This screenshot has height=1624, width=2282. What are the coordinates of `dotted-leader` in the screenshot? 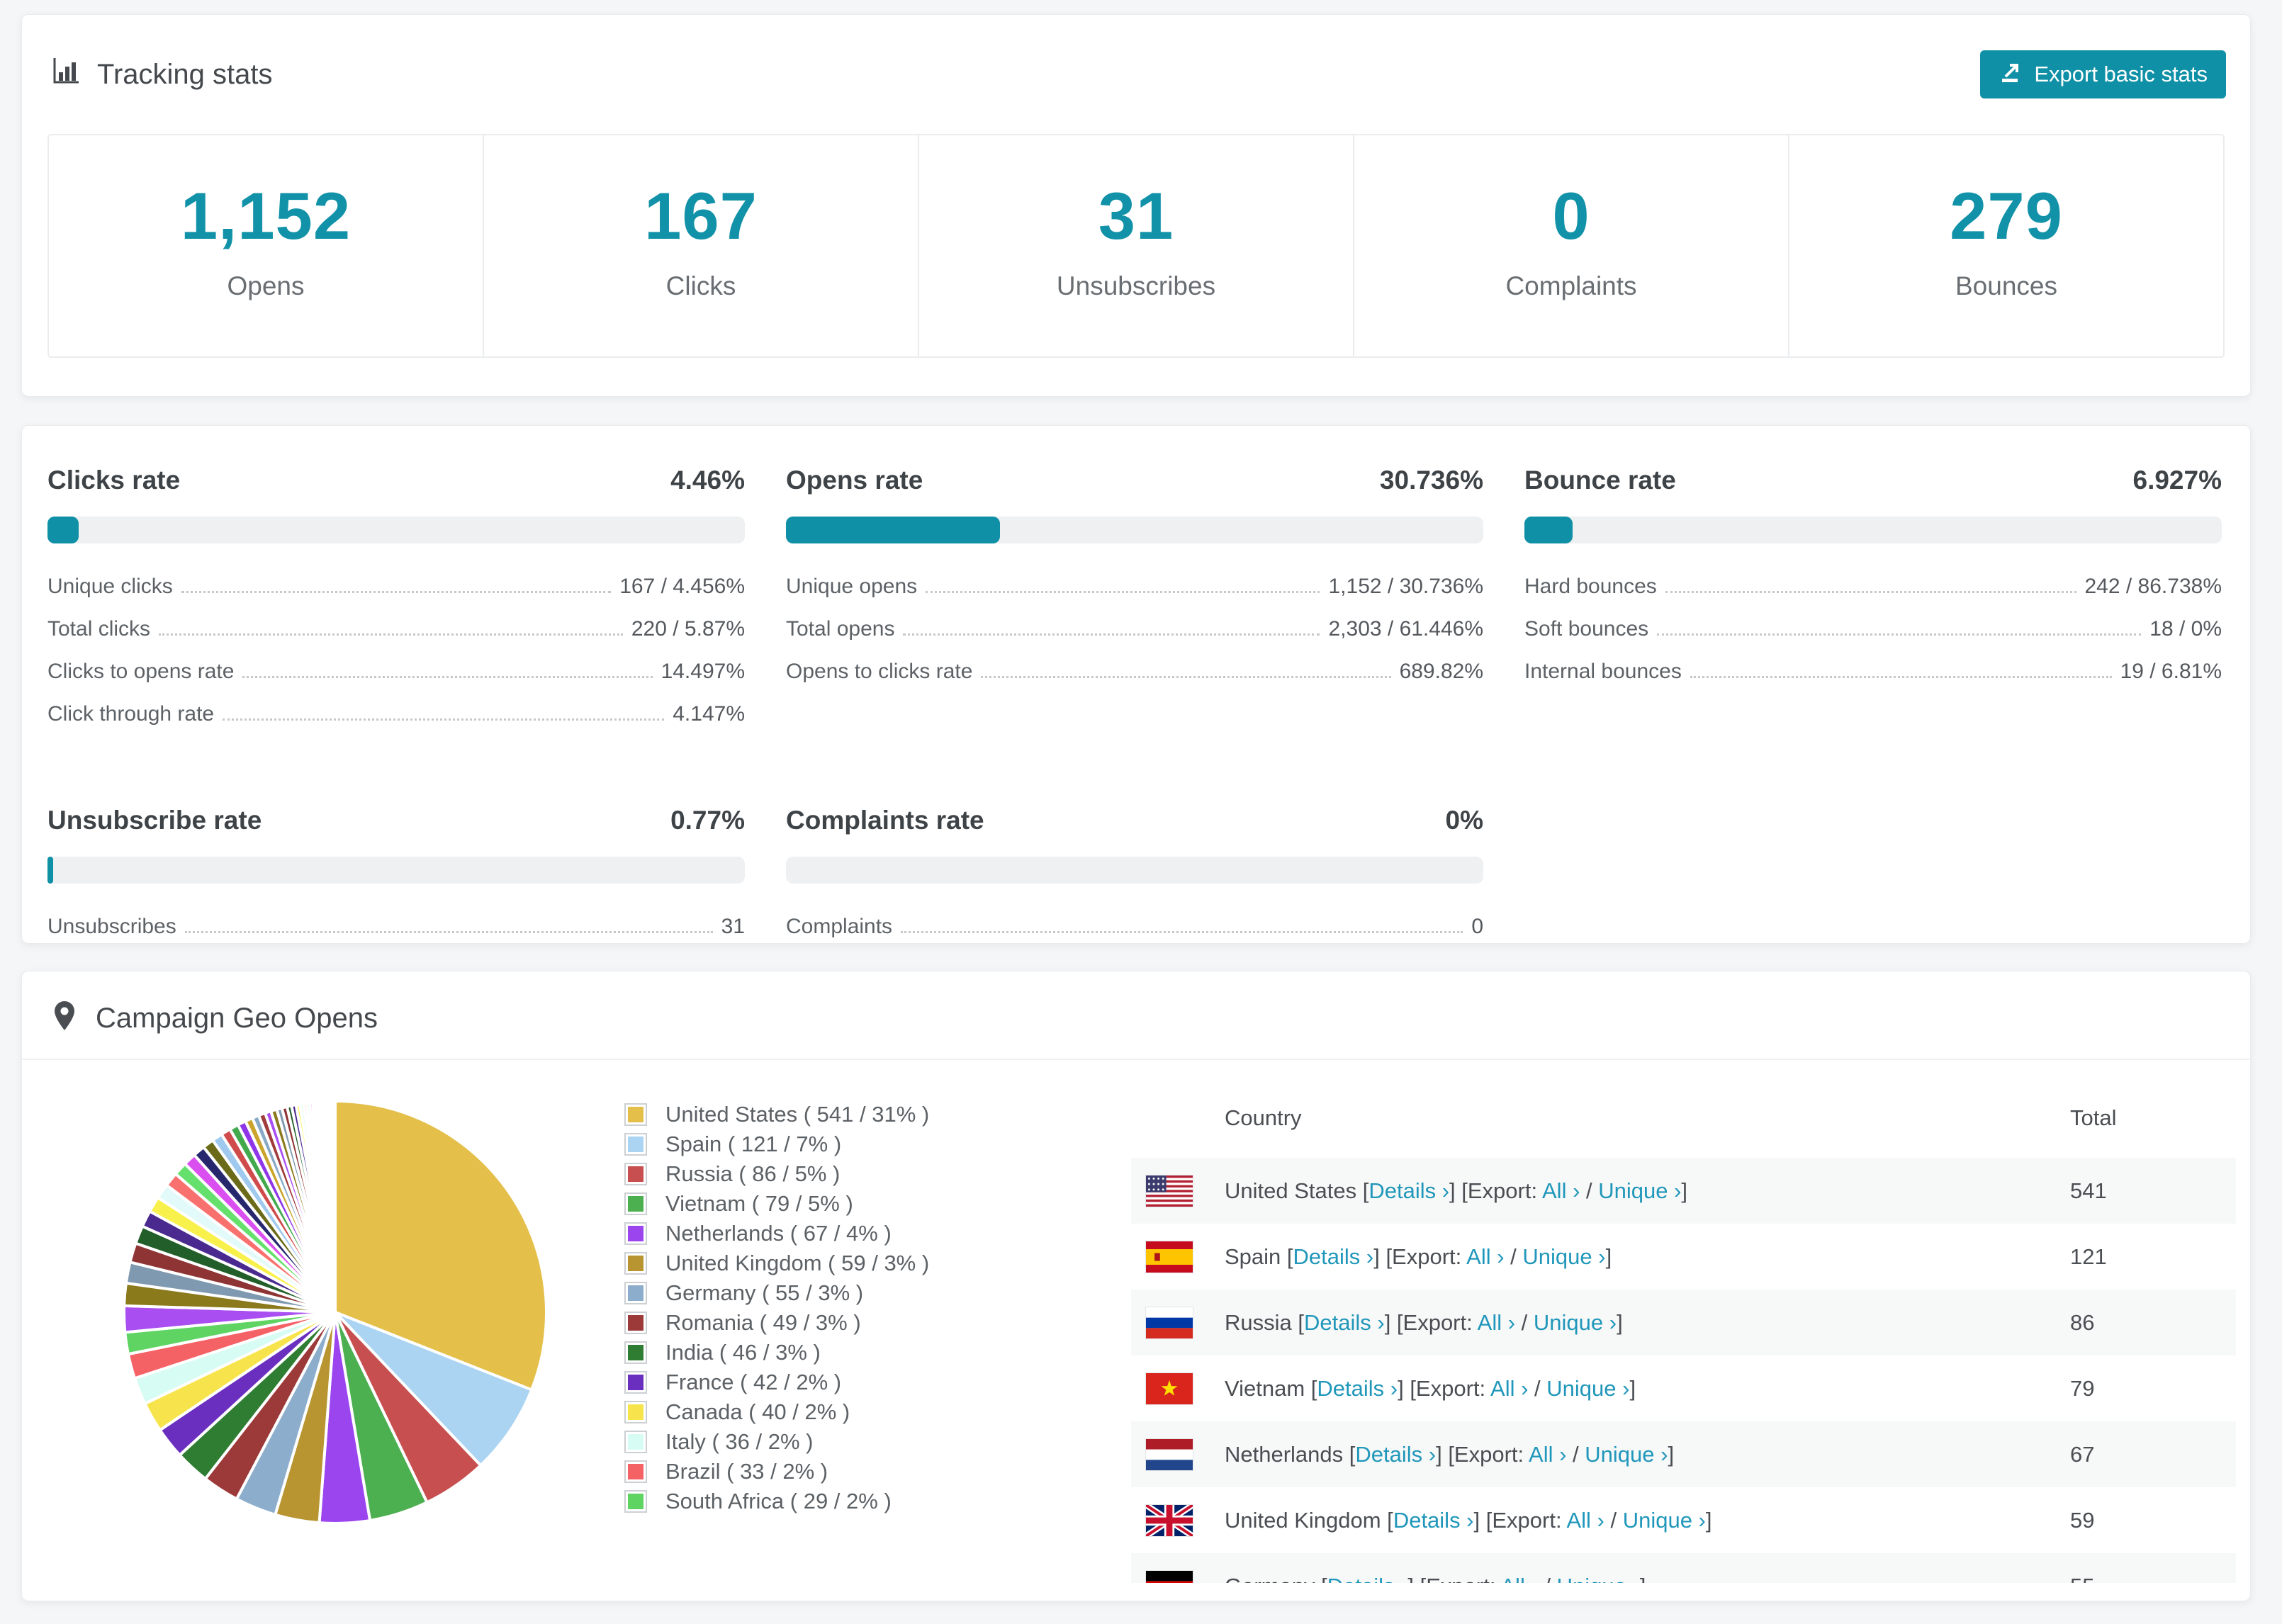 It's located at (1123, 592).